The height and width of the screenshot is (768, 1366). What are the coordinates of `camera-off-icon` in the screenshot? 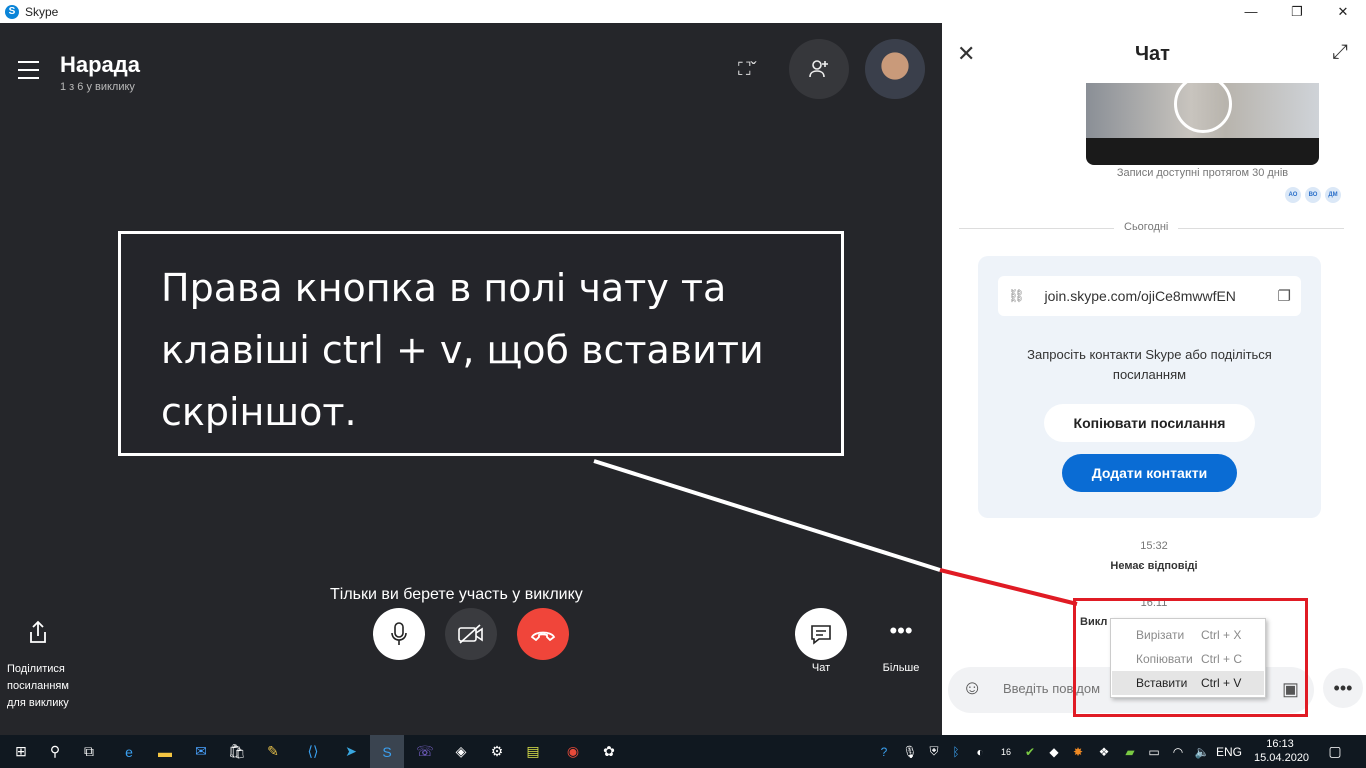 It's located at (470, 634).